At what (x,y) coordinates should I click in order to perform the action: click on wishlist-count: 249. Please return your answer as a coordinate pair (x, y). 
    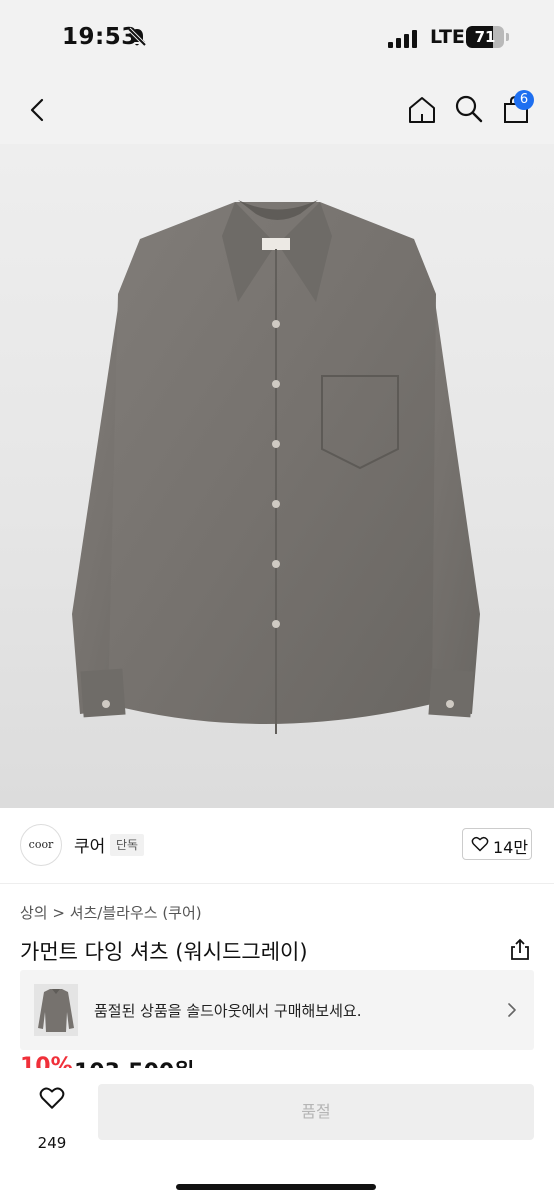
    Looking at the image, I should click on (52, 1143).